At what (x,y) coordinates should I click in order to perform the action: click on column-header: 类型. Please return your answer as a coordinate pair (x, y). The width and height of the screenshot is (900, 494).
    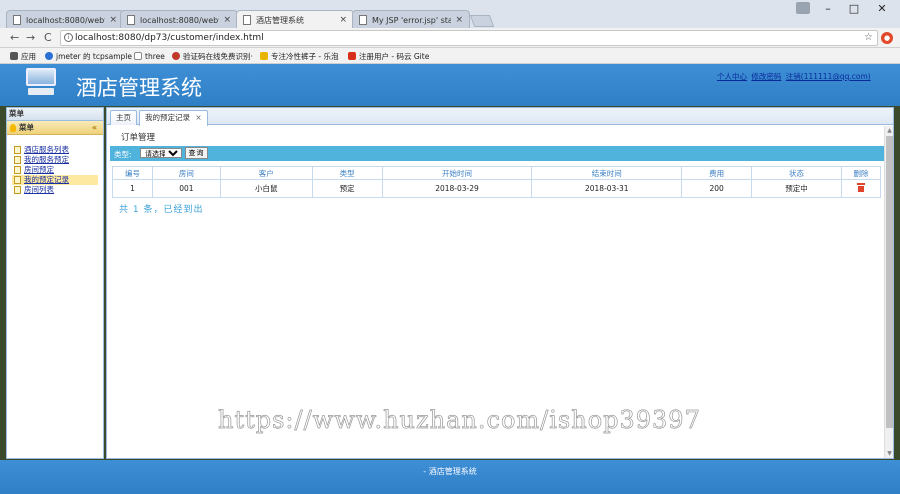
    Looking at the image, I should click on (347, 173).